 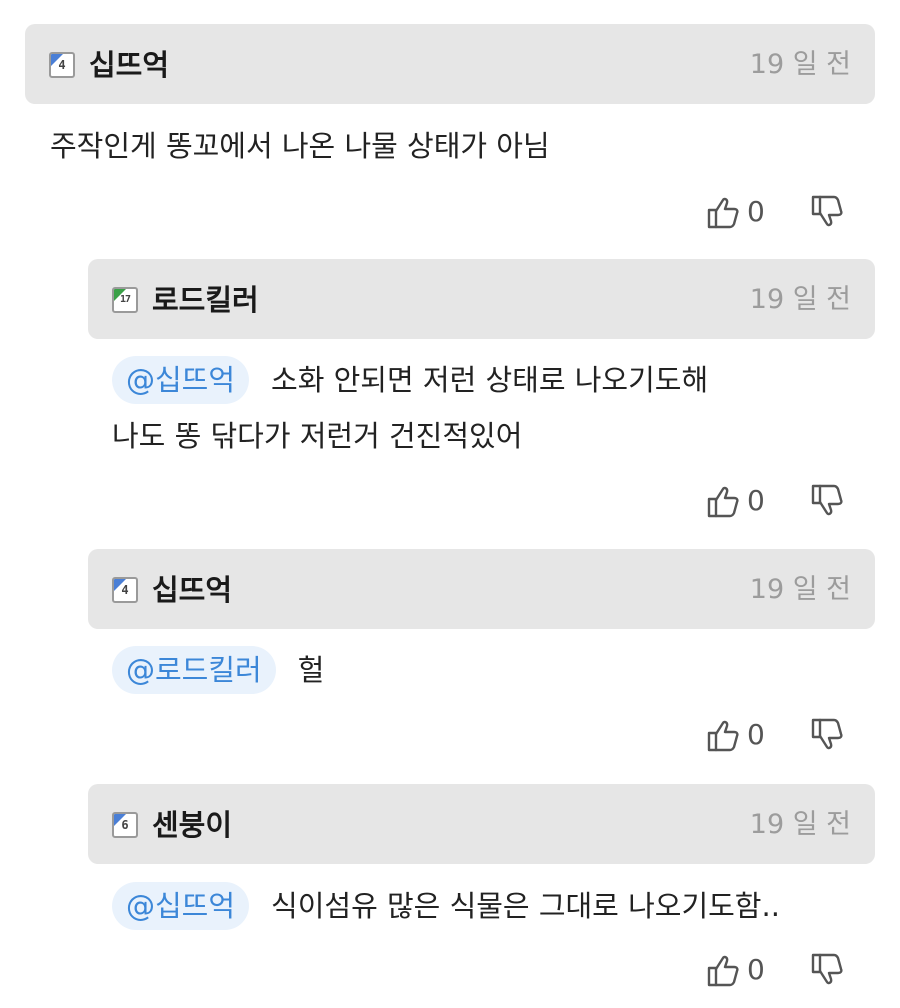 What do you see at coordinates (192, 825) in the screenshot?
I see `comment-username: 센붕이` at bounding box center [192, 825].